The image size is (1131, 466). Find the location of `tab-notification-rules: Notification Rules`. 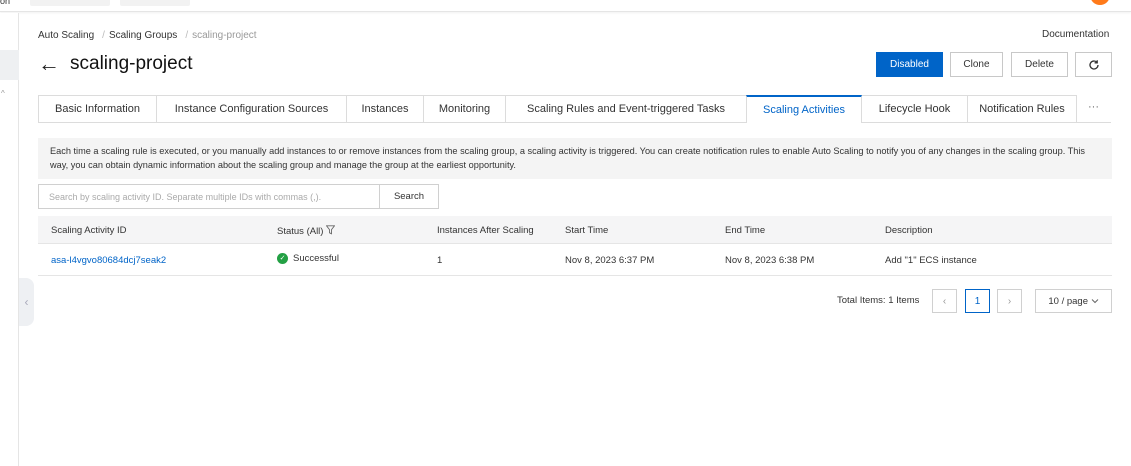

tab-notification-rules: Notification Rules is located at coordinates (1022, 109).